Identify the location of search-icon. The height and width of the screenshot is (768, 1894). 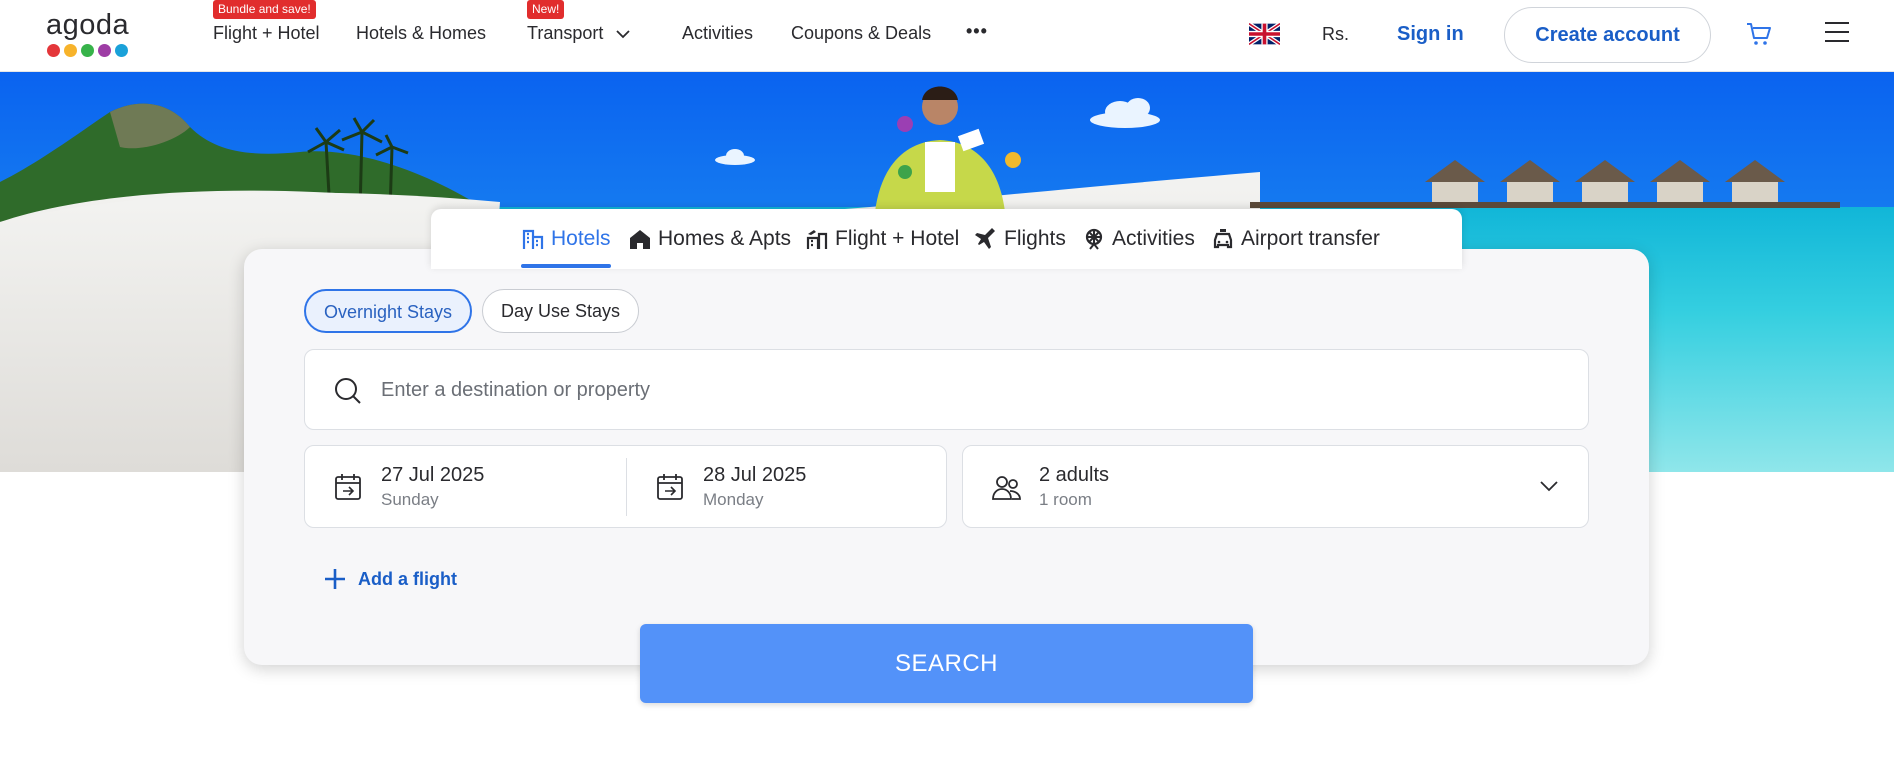
(348, 391).